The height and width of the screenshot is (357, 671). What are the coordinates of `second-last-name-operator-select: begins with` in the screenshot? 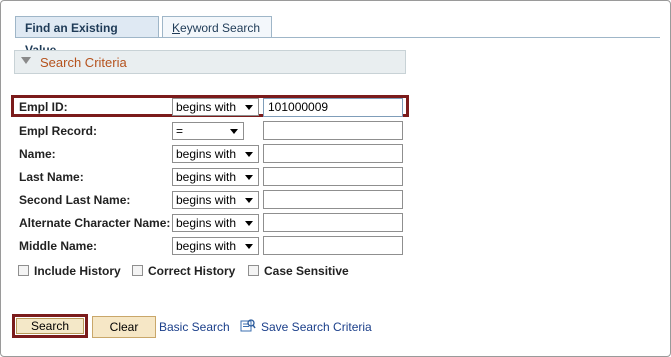 It's located at (215, 200).